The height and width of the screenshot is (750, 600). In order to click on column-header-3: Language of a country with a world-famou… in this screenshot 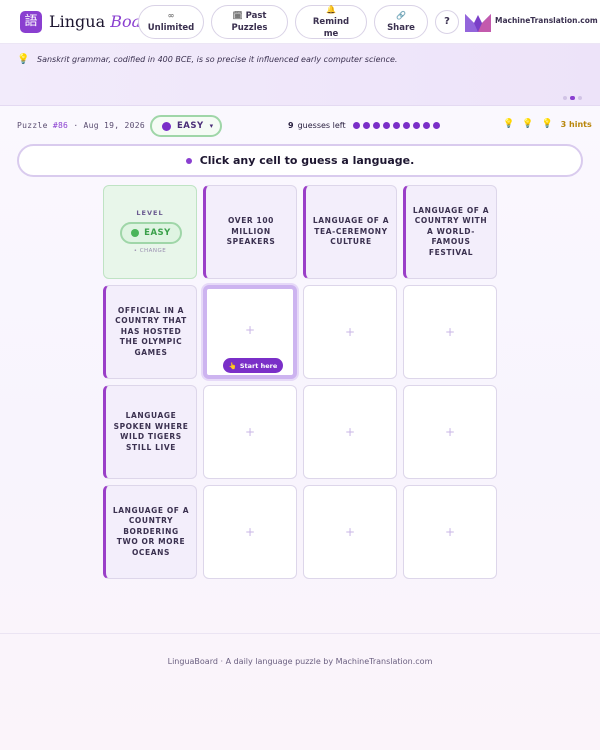, I will do `click(450, 232)`.